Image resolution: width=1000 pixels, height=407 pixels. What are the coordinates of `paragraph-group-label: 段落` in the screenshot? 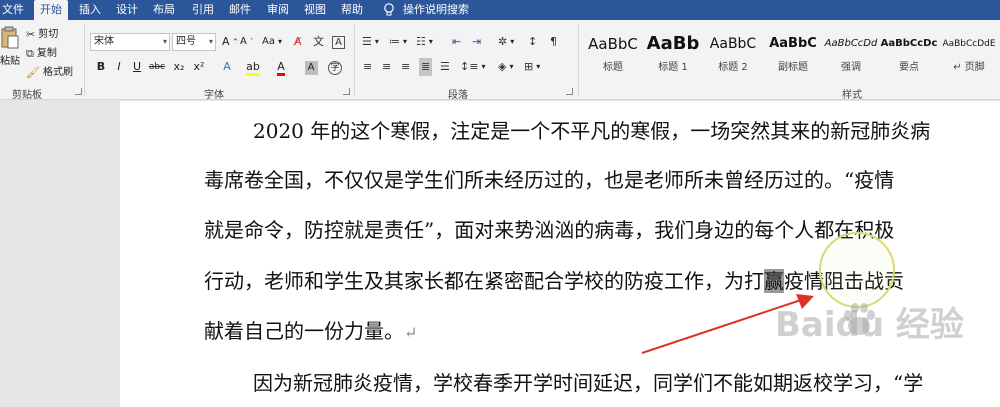 It's located at (458, 95).